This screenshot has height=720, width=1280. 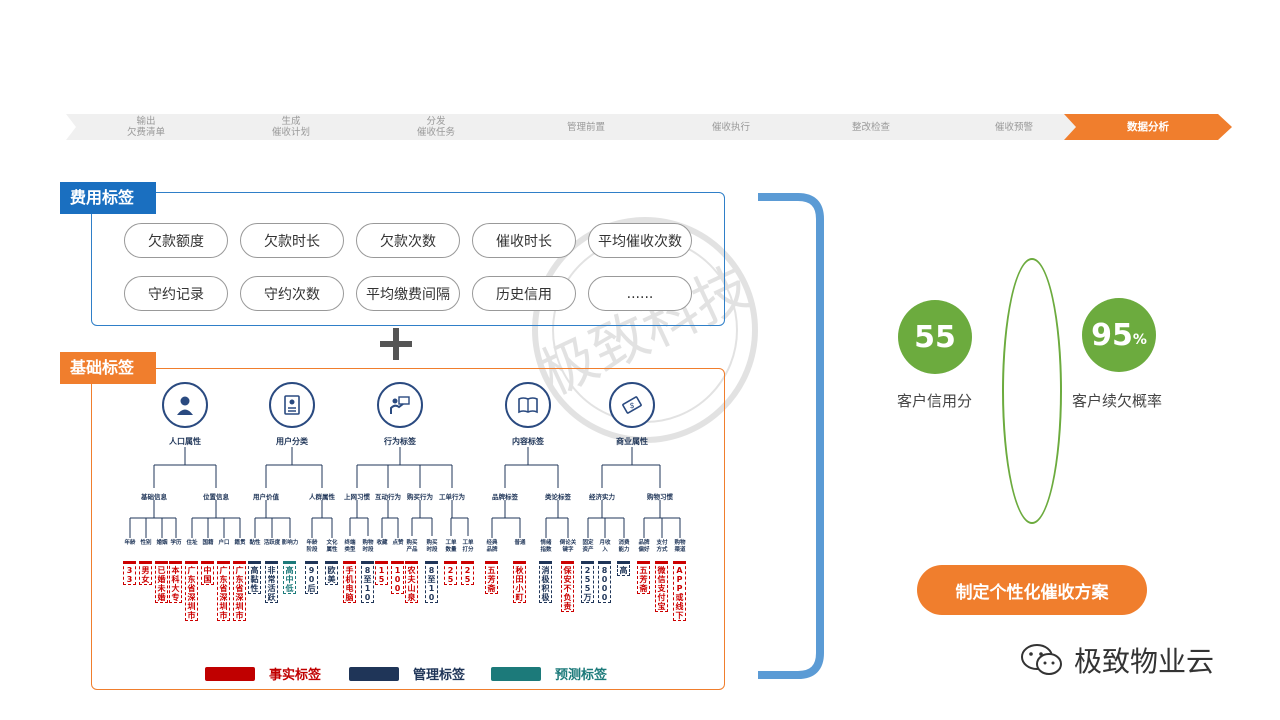 I want to click on tag-value-box: 保安不负责, so click(x=567, y=586).